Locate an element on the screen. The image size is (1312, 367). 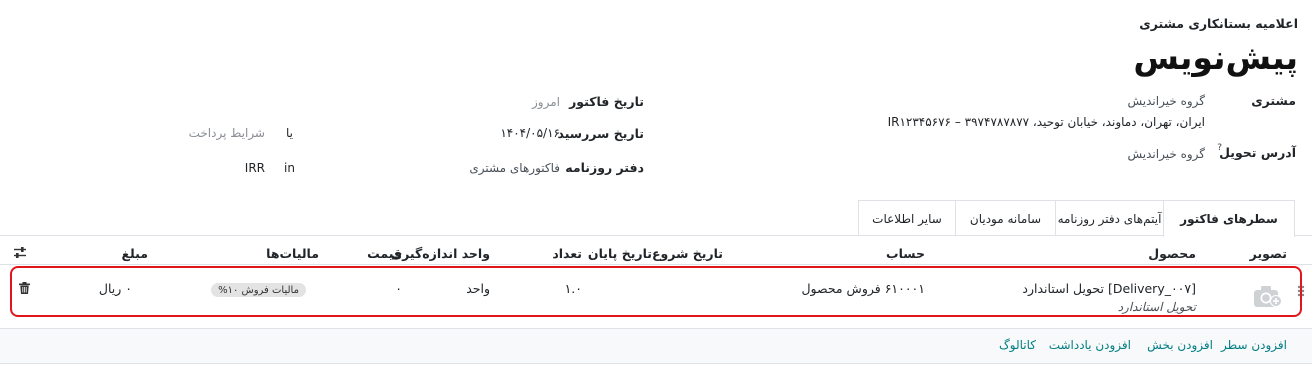
tab-divider-right is located at coordinates (1303, 235).